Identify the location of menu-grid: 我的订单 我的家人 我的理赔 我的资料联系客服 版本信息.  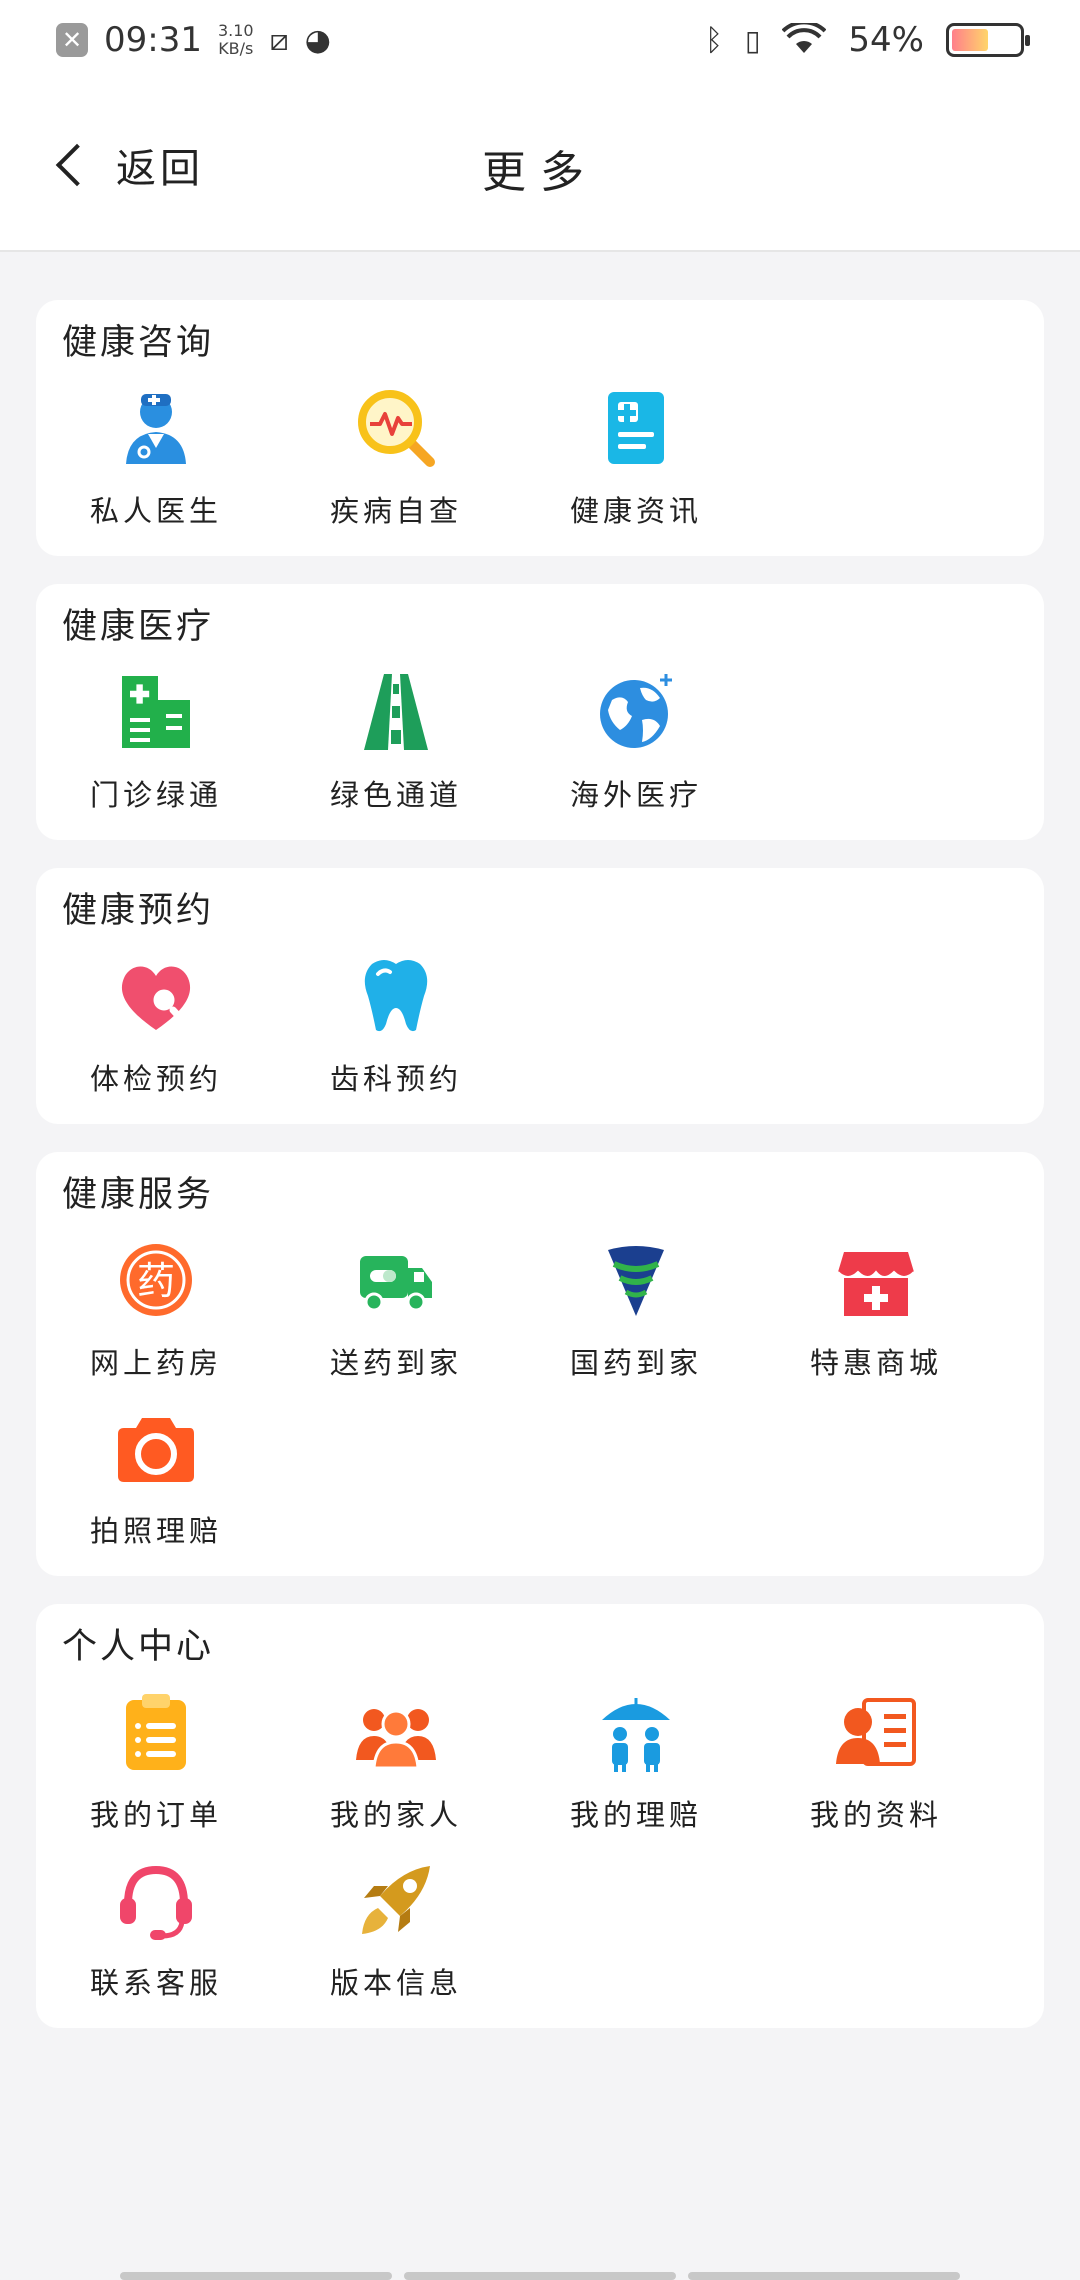
(540, 1845).